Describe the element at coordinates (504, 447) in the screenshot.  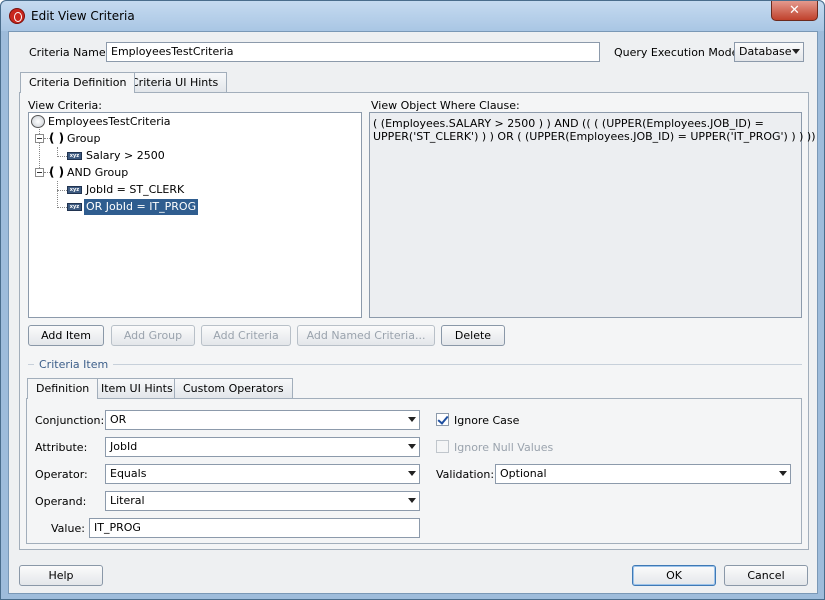
I see `ignore-null-values-label: Ignore Null Values` at that location.